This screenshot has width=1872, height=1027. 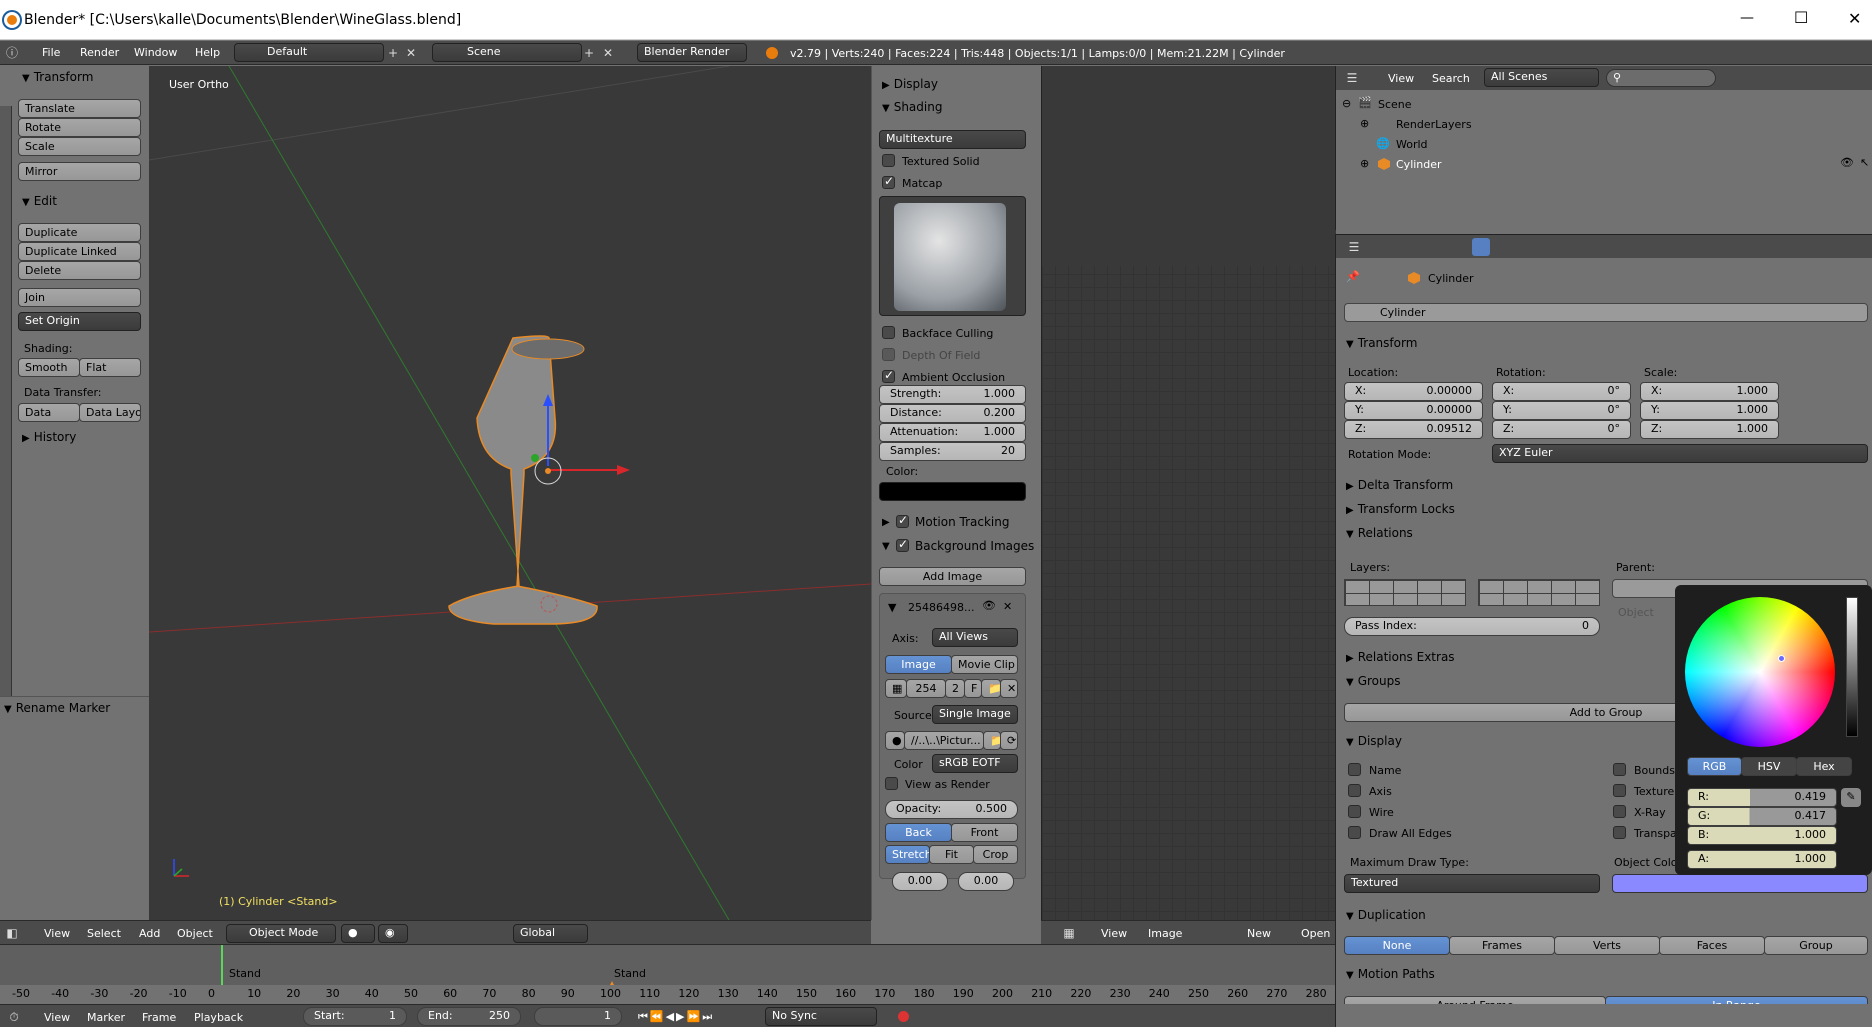 I want to click on xray-checkbox, so click(x=1619, y=811).